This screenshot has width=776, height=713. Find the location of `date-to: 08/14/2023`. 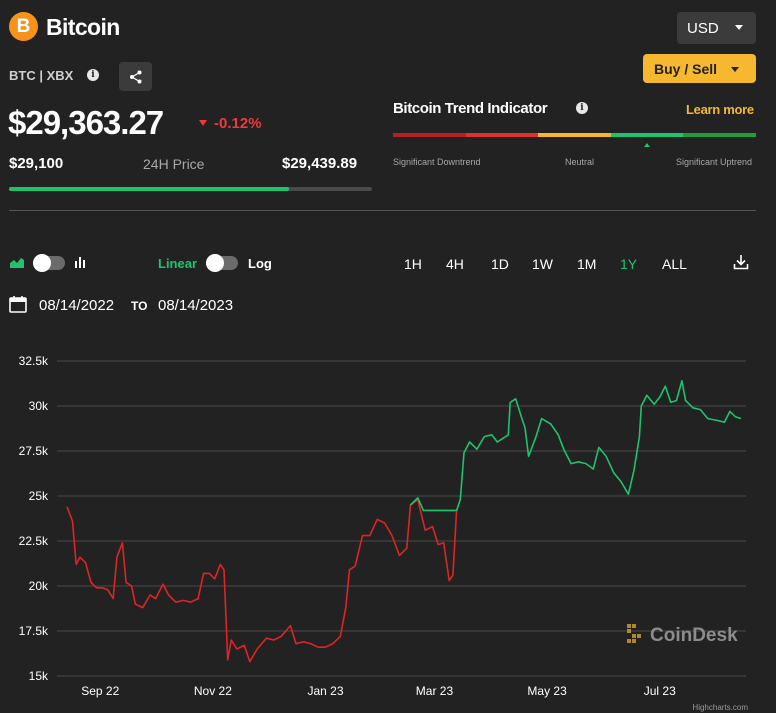

date-to: 08/14/2023 is located at coordinates (195, 305).